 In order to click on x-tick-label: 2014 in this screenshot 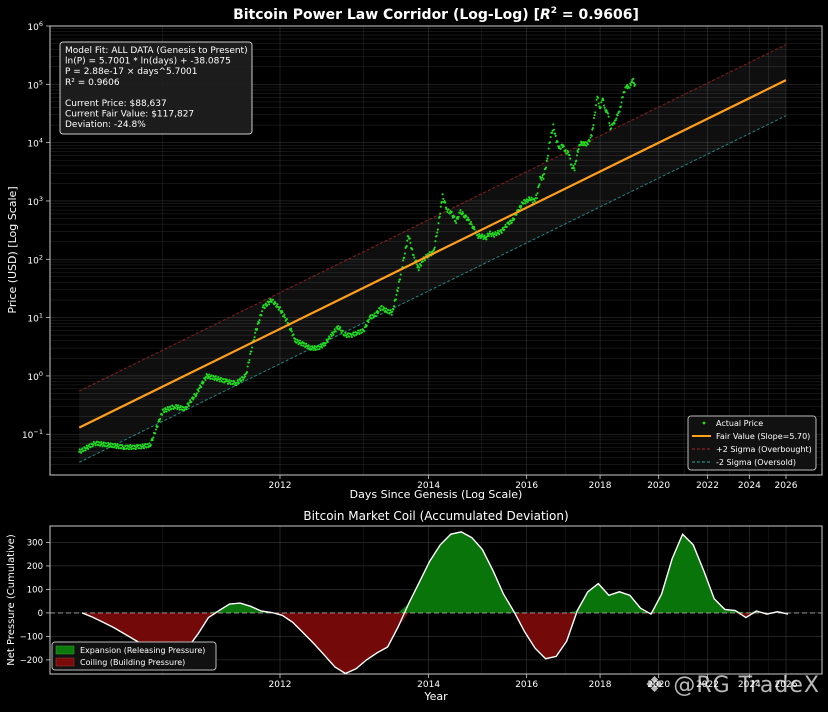, I will do `click(428, 685)`.